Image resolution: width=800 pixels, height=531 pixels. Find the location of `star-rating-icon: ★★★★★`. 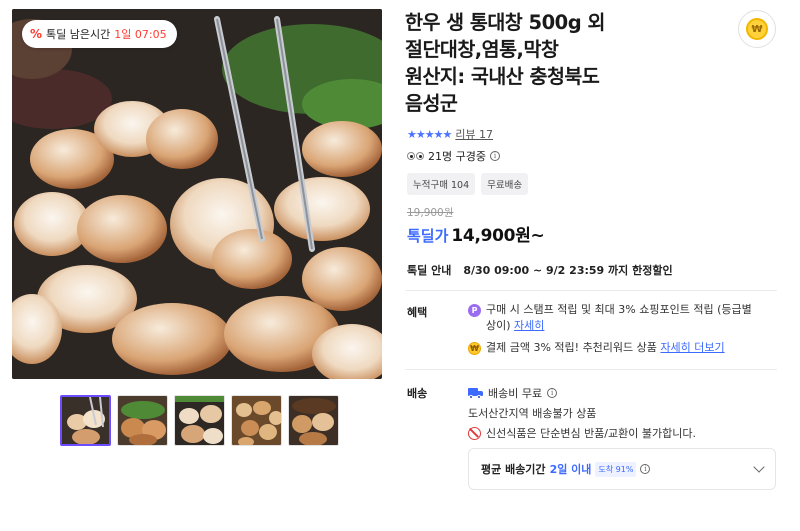

star-rating-icon: ★★★★★ is located at coordinates (429, 134).